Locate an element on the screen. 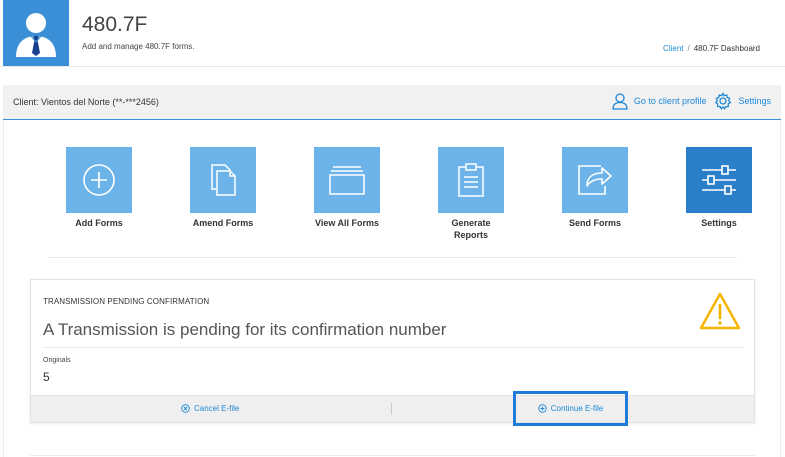 The height and width of the screenshot is (457, 785). send-forms-tile: Send Forms is located at coordinates (595, 188).